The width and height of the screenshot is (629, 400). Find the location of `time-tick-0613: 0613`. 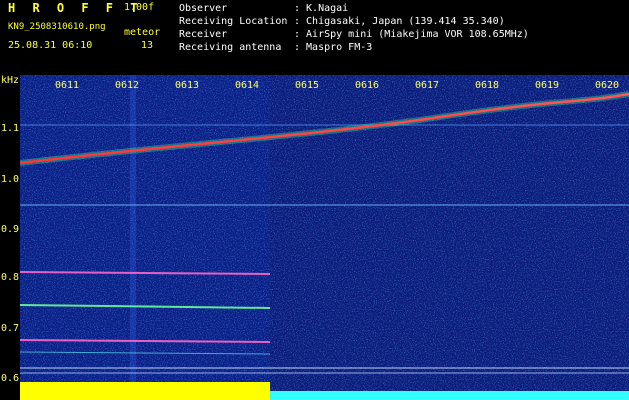

time-tick-0613: 0613 is located at coordinates (187, 85).